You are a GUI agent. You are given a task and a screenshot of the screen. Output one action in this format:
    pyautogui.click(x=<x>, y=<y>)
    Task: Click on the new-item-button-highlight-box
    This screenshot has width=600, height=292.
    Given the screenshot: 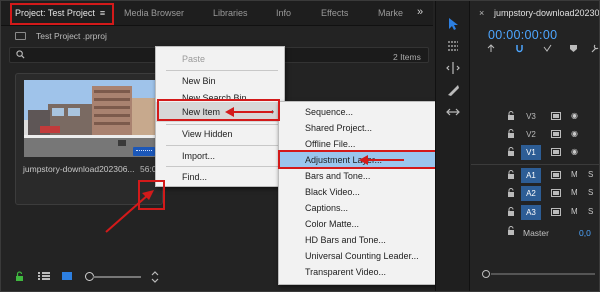 What is the action you would take?
    pyautogui.click(x=151, y=195)
    